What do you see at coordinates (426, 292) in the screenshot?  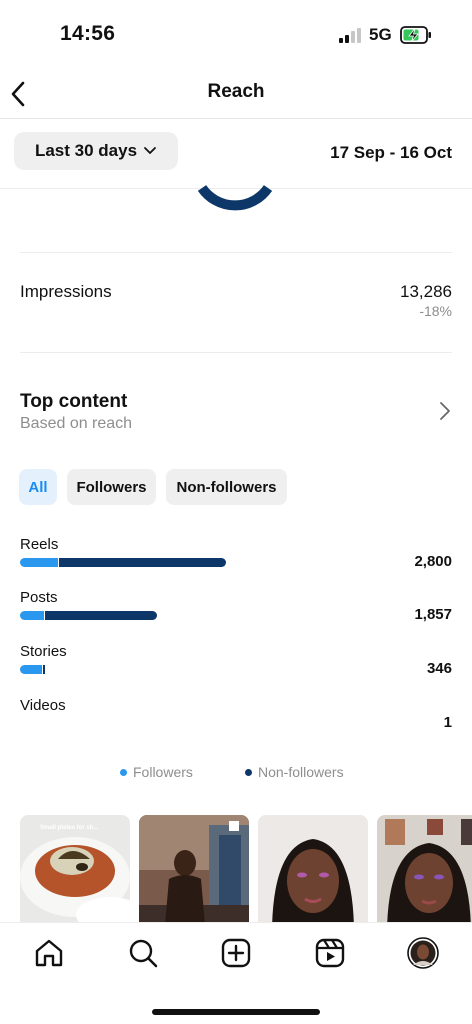 I see `impressions-value: 13,286` at bounding box center [426, 292].